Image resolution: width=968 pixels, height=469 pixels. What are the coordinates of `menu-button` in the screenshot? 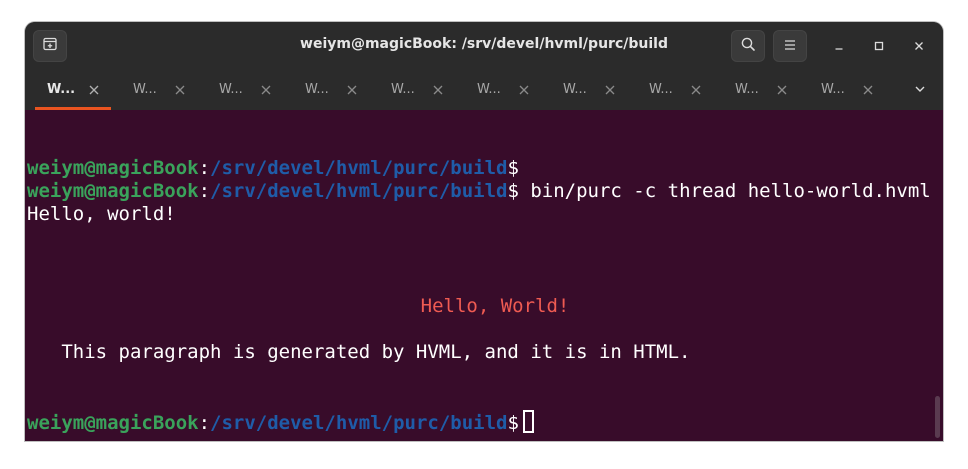 It's located at (790, 46).